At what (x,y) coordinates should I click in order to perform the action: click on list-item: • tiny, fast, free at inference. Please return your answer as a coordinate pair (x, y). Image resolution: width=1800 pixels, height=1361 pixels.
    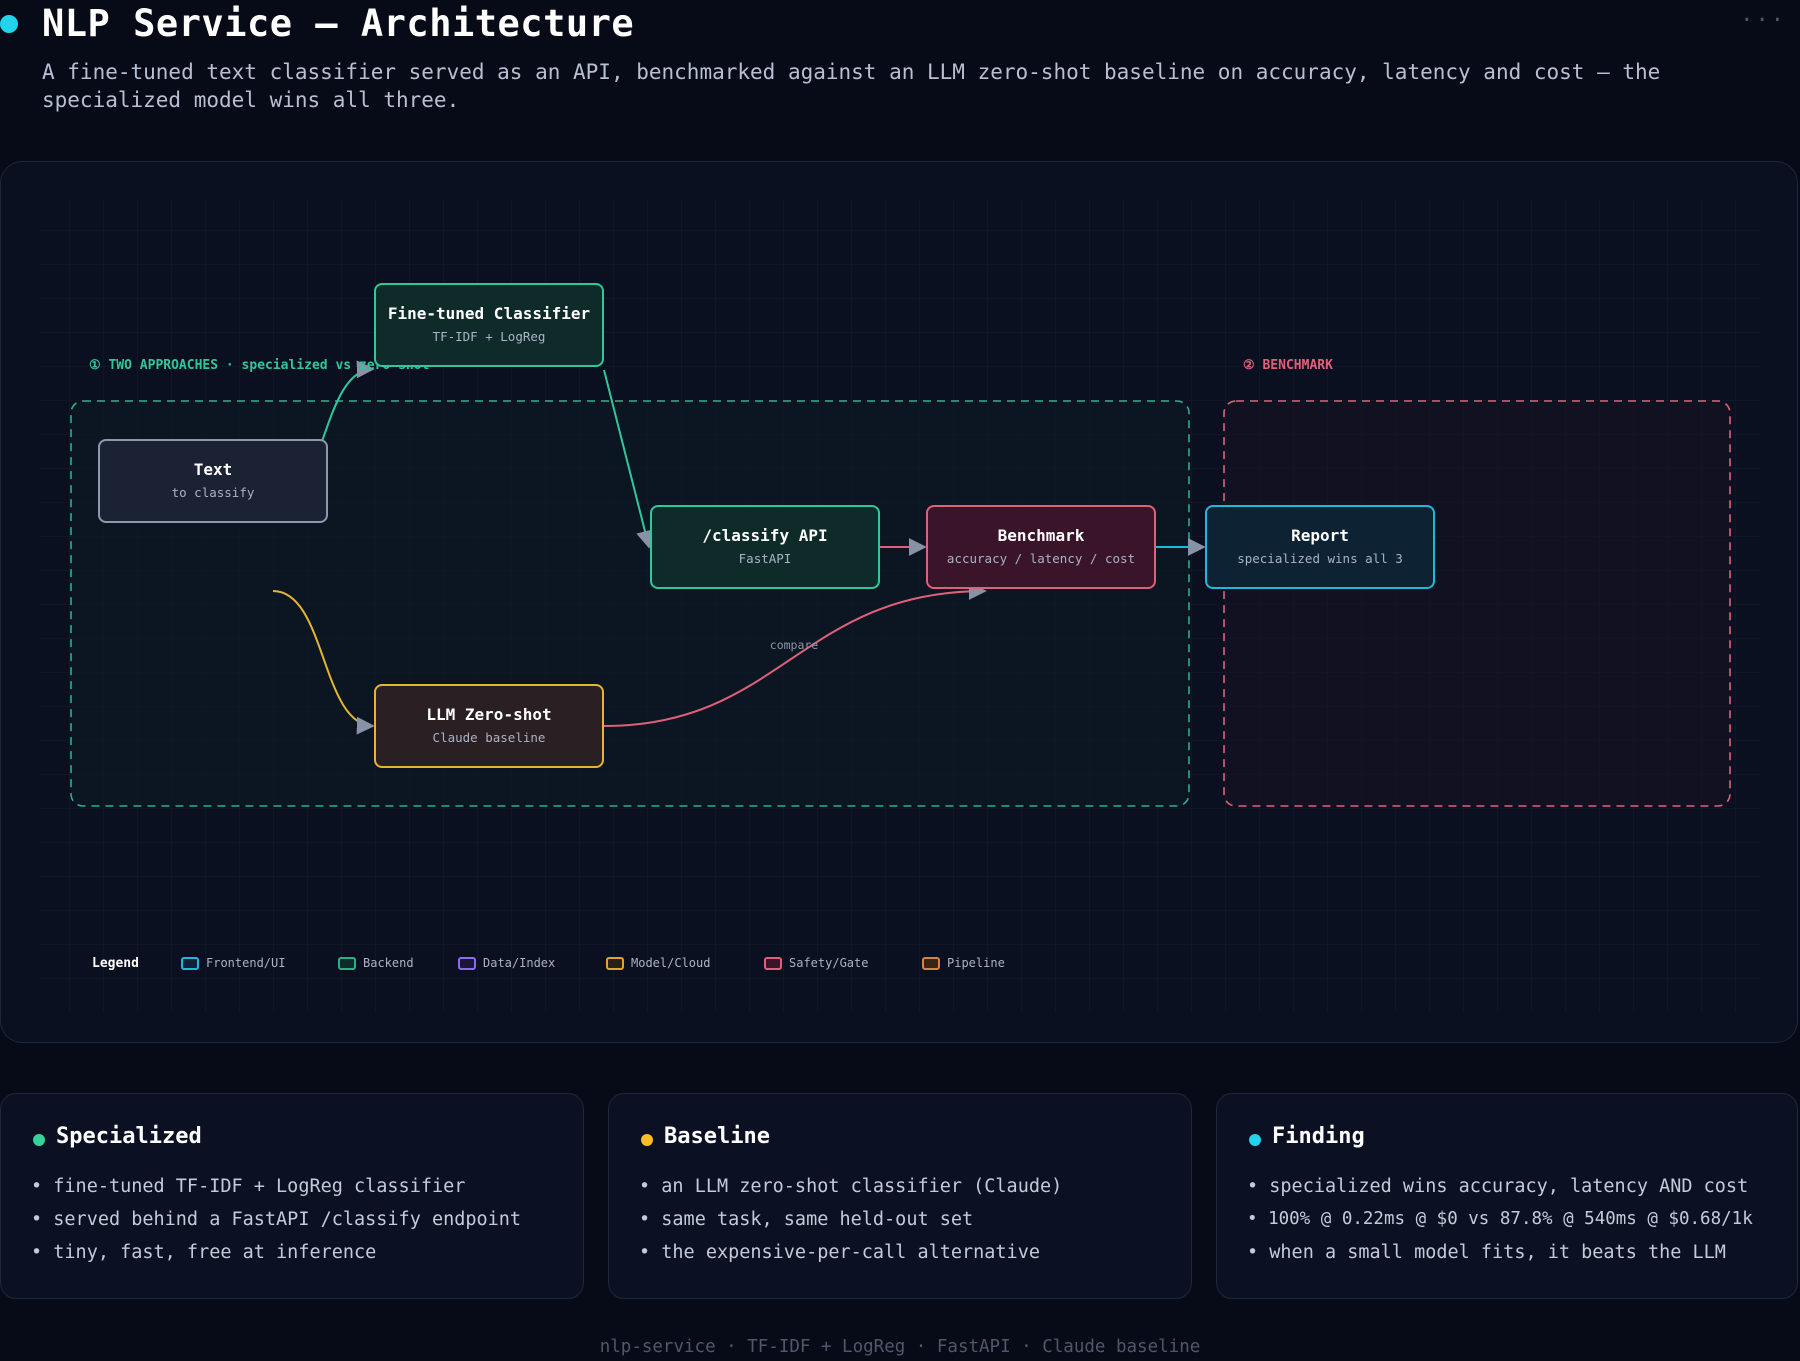
    Looking at the image, I should click on (204, 1252).